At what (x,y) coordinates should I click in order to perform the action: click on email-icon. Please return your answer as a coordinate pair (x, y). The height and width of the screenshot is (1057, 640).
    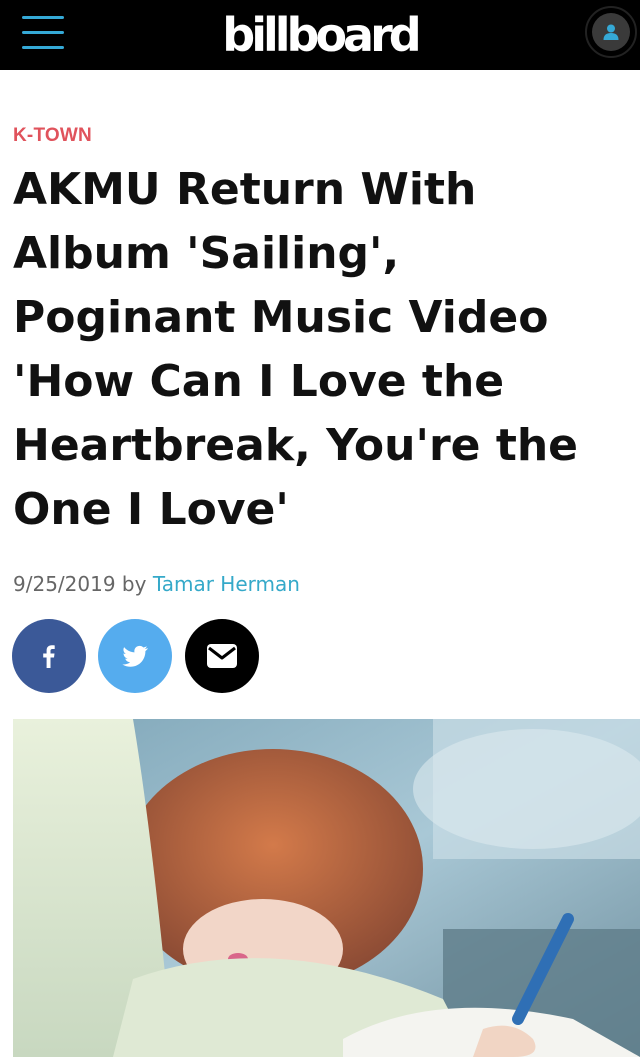
    Looking at the image, I should click on (222, 656).